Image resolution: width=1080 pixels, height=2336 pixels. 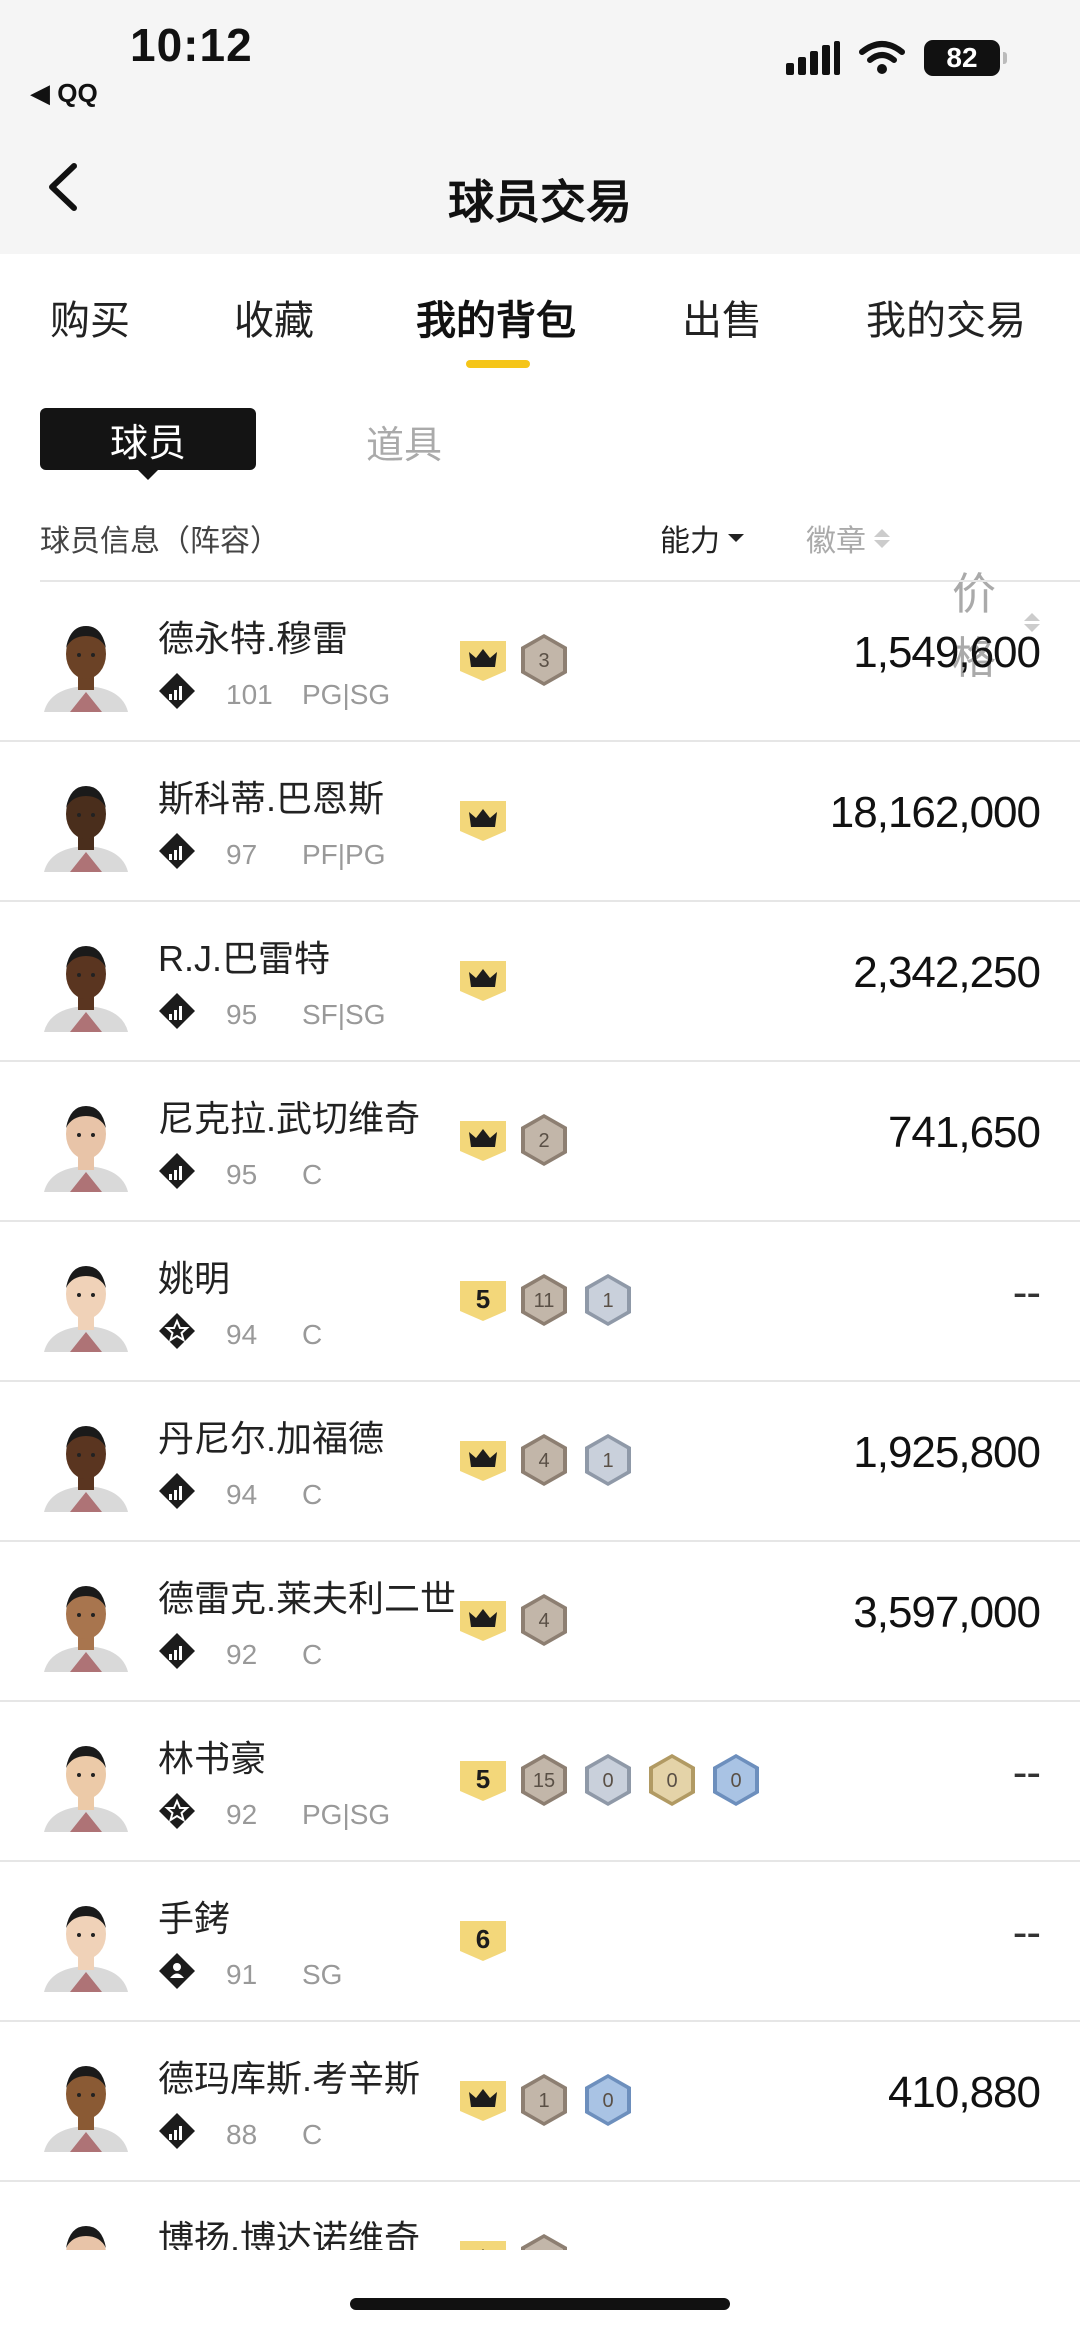 What do you see at coordinates (947, 1452) in the screenshot?
I see `player-price: 1,925,800` at bounding box center [947, 1452].